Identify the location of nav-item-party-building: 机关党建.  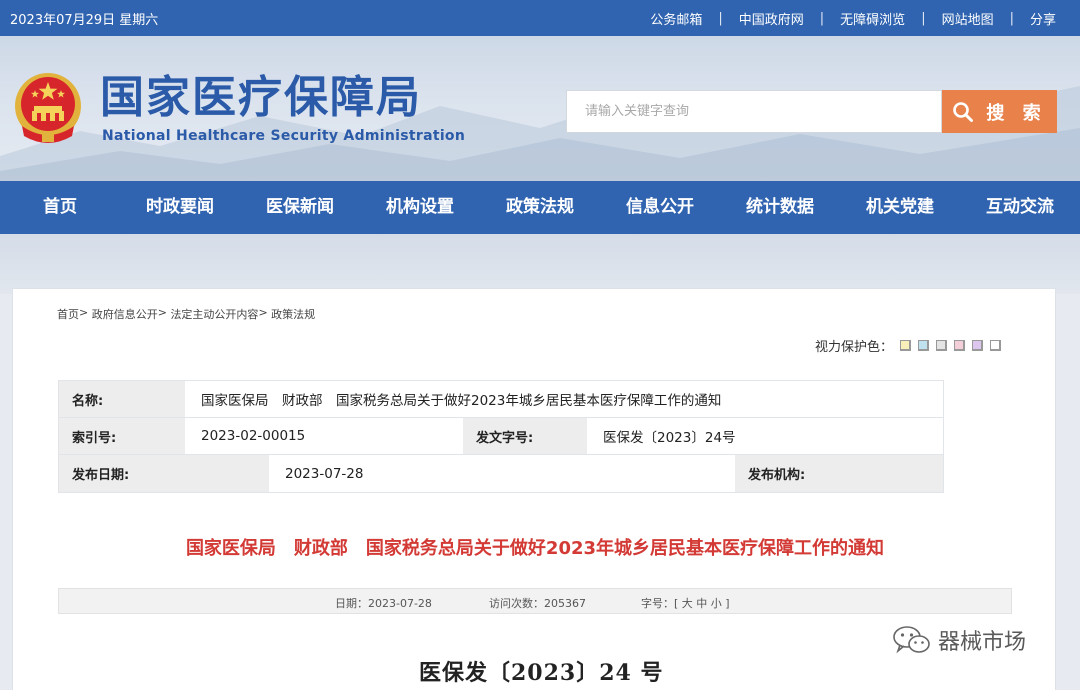
(900, 207).